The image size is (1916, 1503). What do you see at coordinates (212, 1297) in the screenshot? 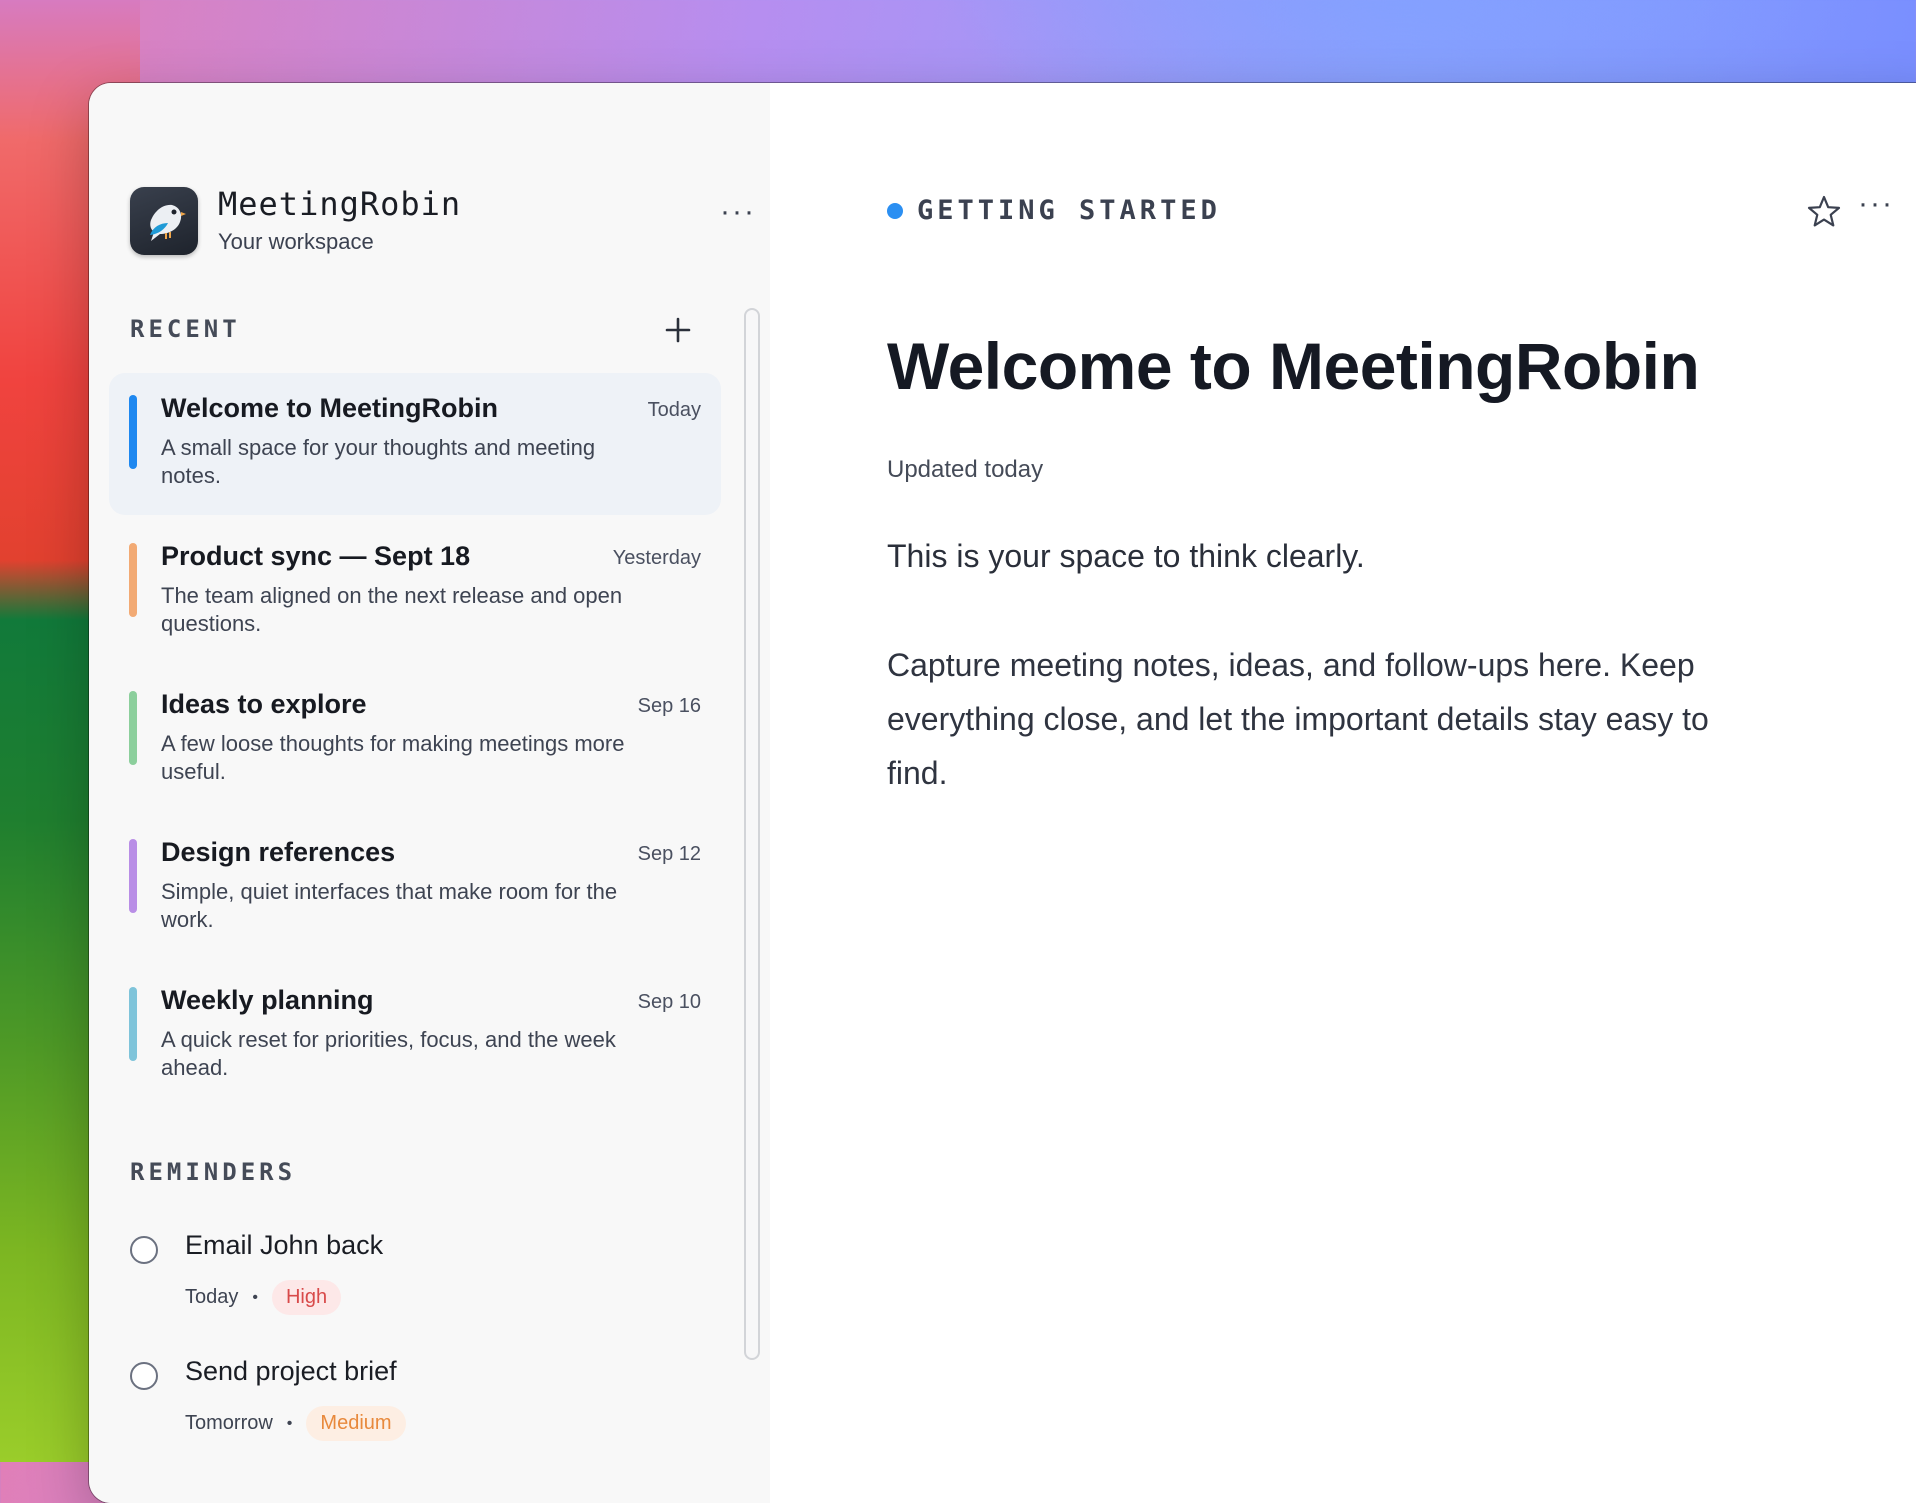
I see `reminder-due: Today` at bounding box center [212, 1297].